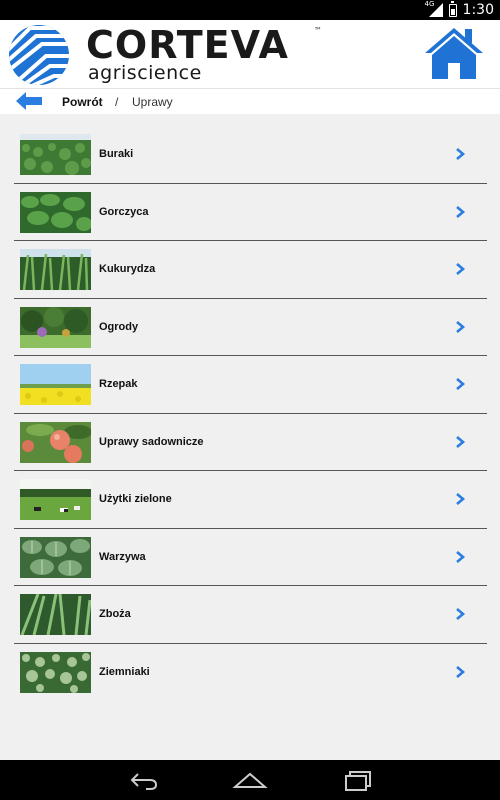 The width and height of the screenshot is (500, 800). What do you see at coordinates (151, 441) in the screenshot?
I see `crop-label: Uprawy sadownicze` at bounding box center [151, 441].